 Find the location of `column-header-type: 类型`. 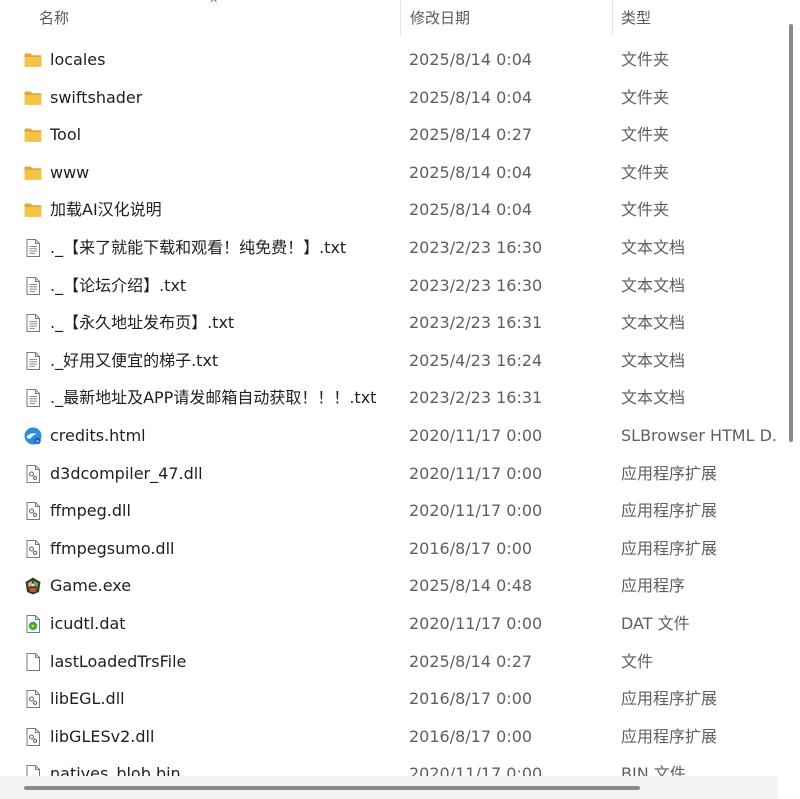

column-header-type: 类型 is located at coordinates (695, 18).